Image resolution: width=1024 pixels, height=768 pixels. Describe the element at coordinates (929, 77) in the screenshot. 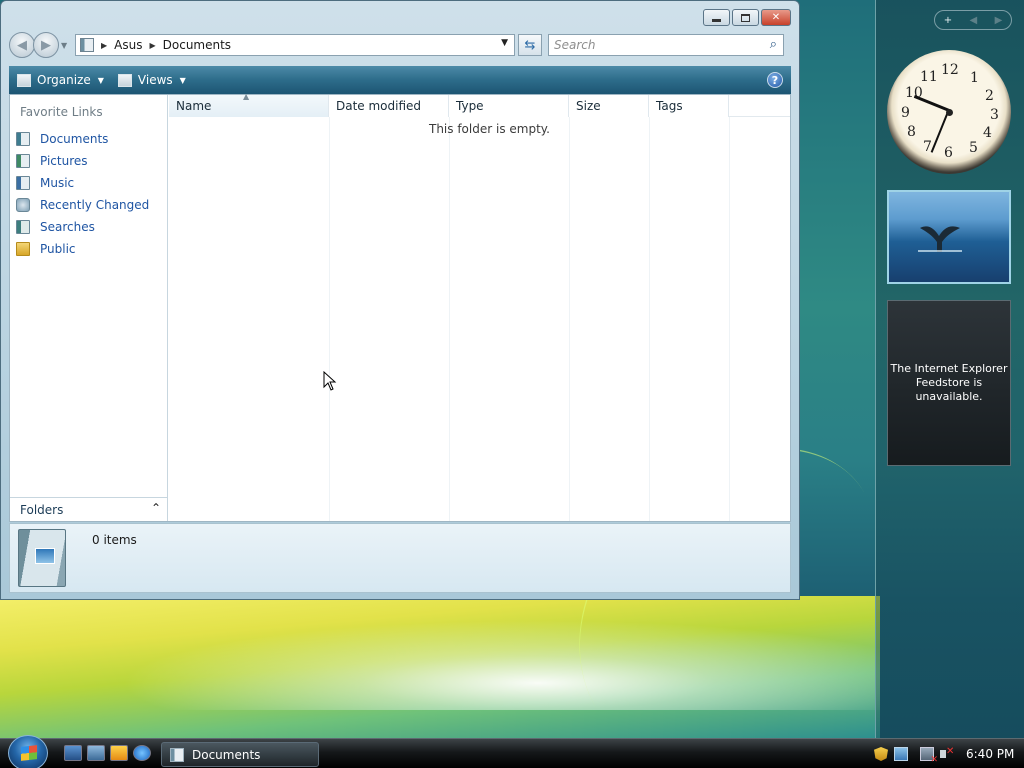

I see `clock-numeral: 11` at that location.